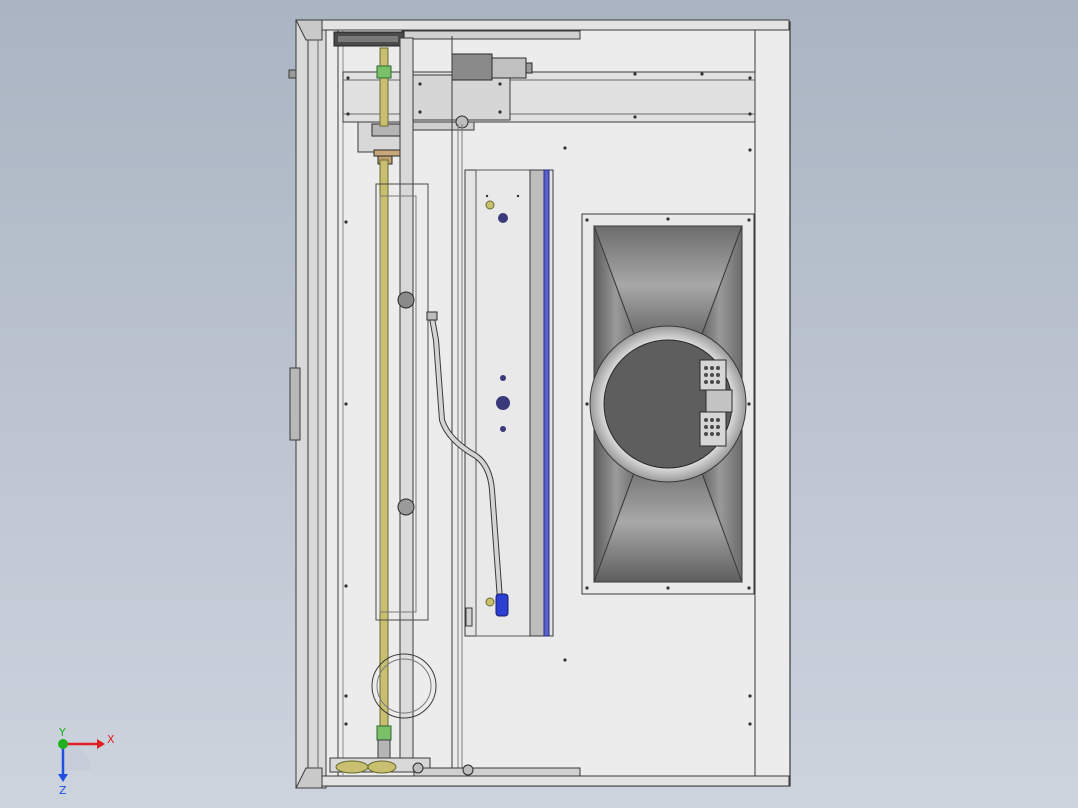  I want to click on x-axis-label: X, so click(111, 739).